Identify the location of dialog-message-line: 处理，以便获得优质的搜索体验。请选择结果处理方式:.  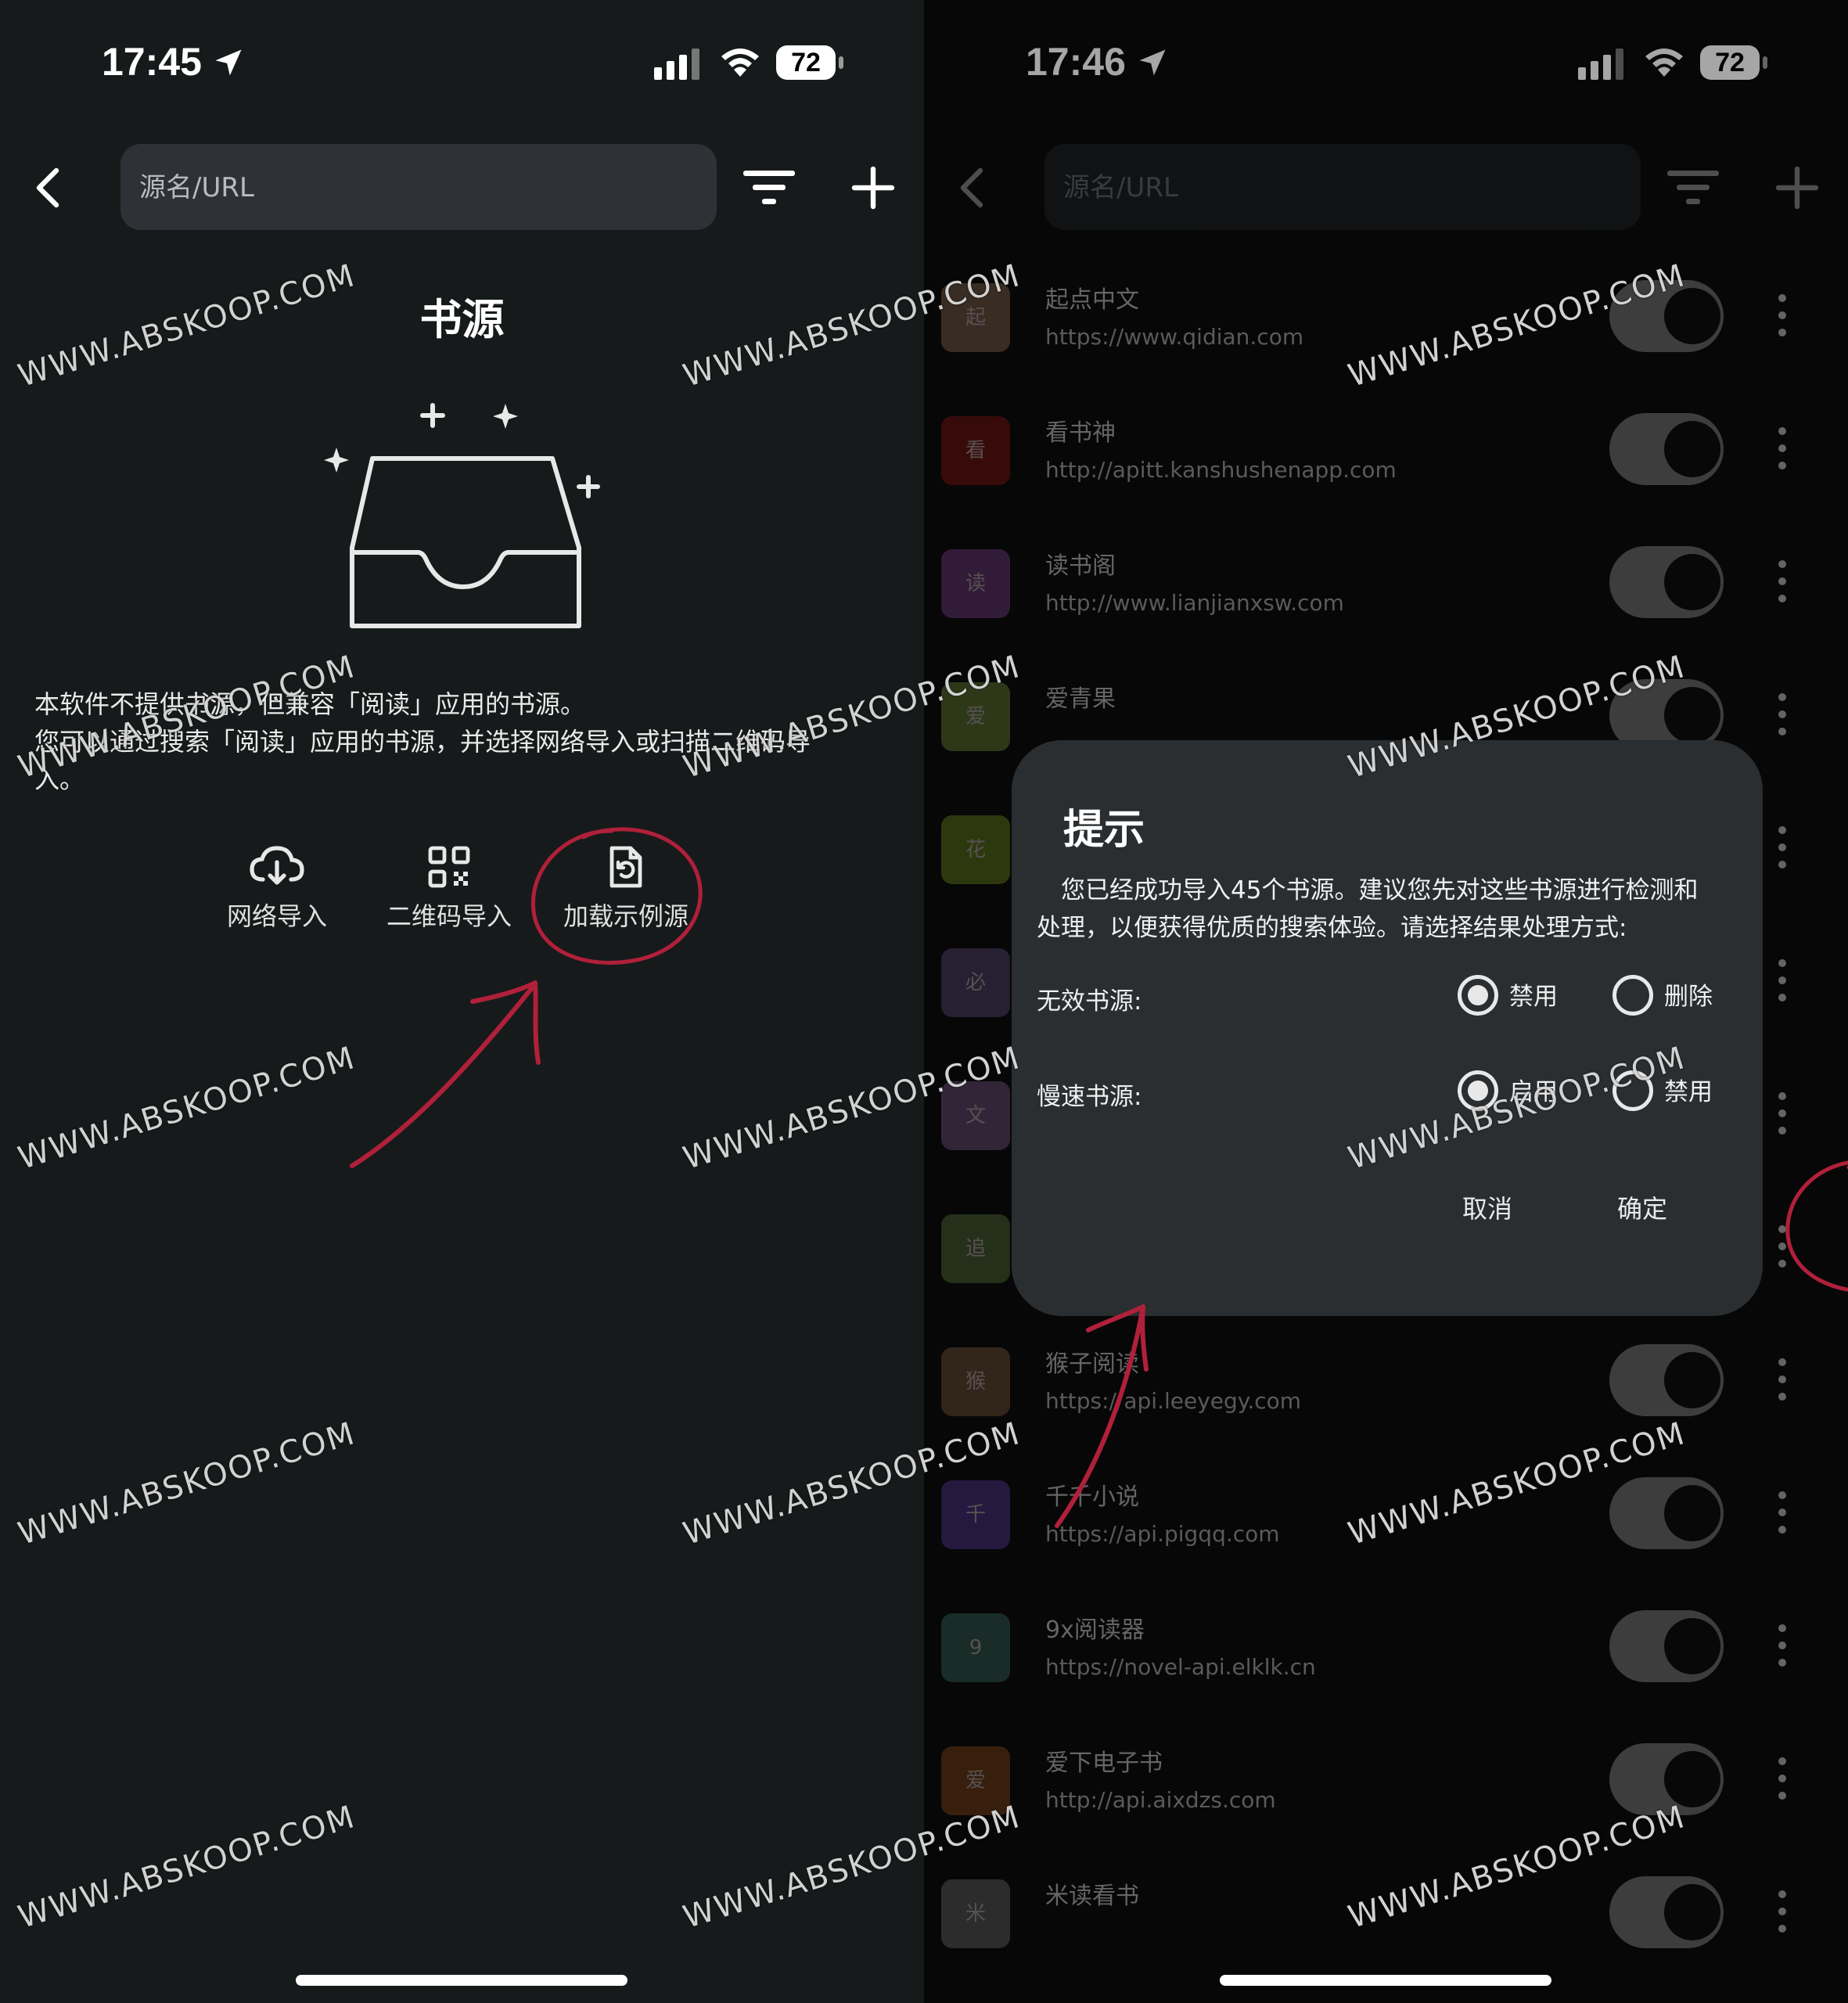
(1332, 928).